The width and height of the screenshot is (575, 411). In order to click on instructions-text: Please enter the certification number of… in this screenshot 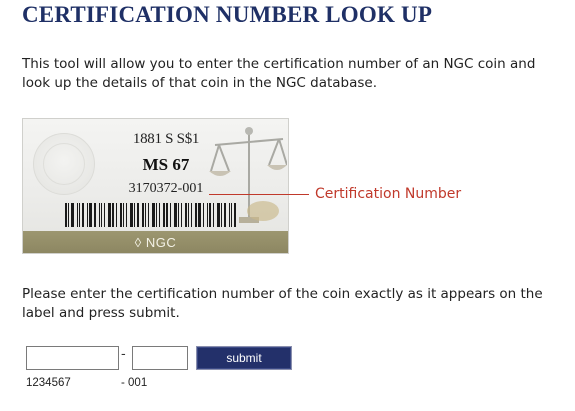, I will do `click(282, 303)`.